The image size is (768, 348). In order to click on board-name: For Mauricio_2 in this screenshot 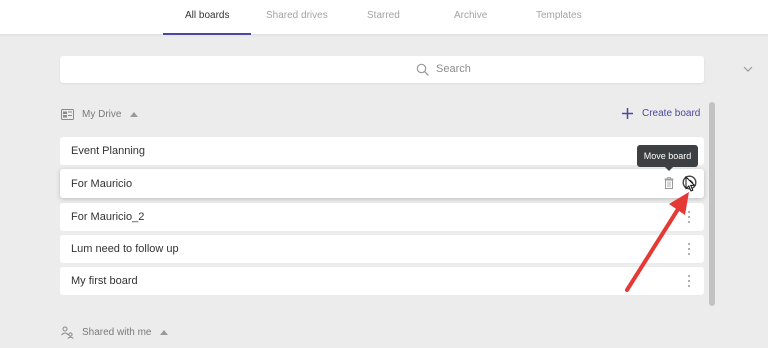, I will do `click(108, 217)`.